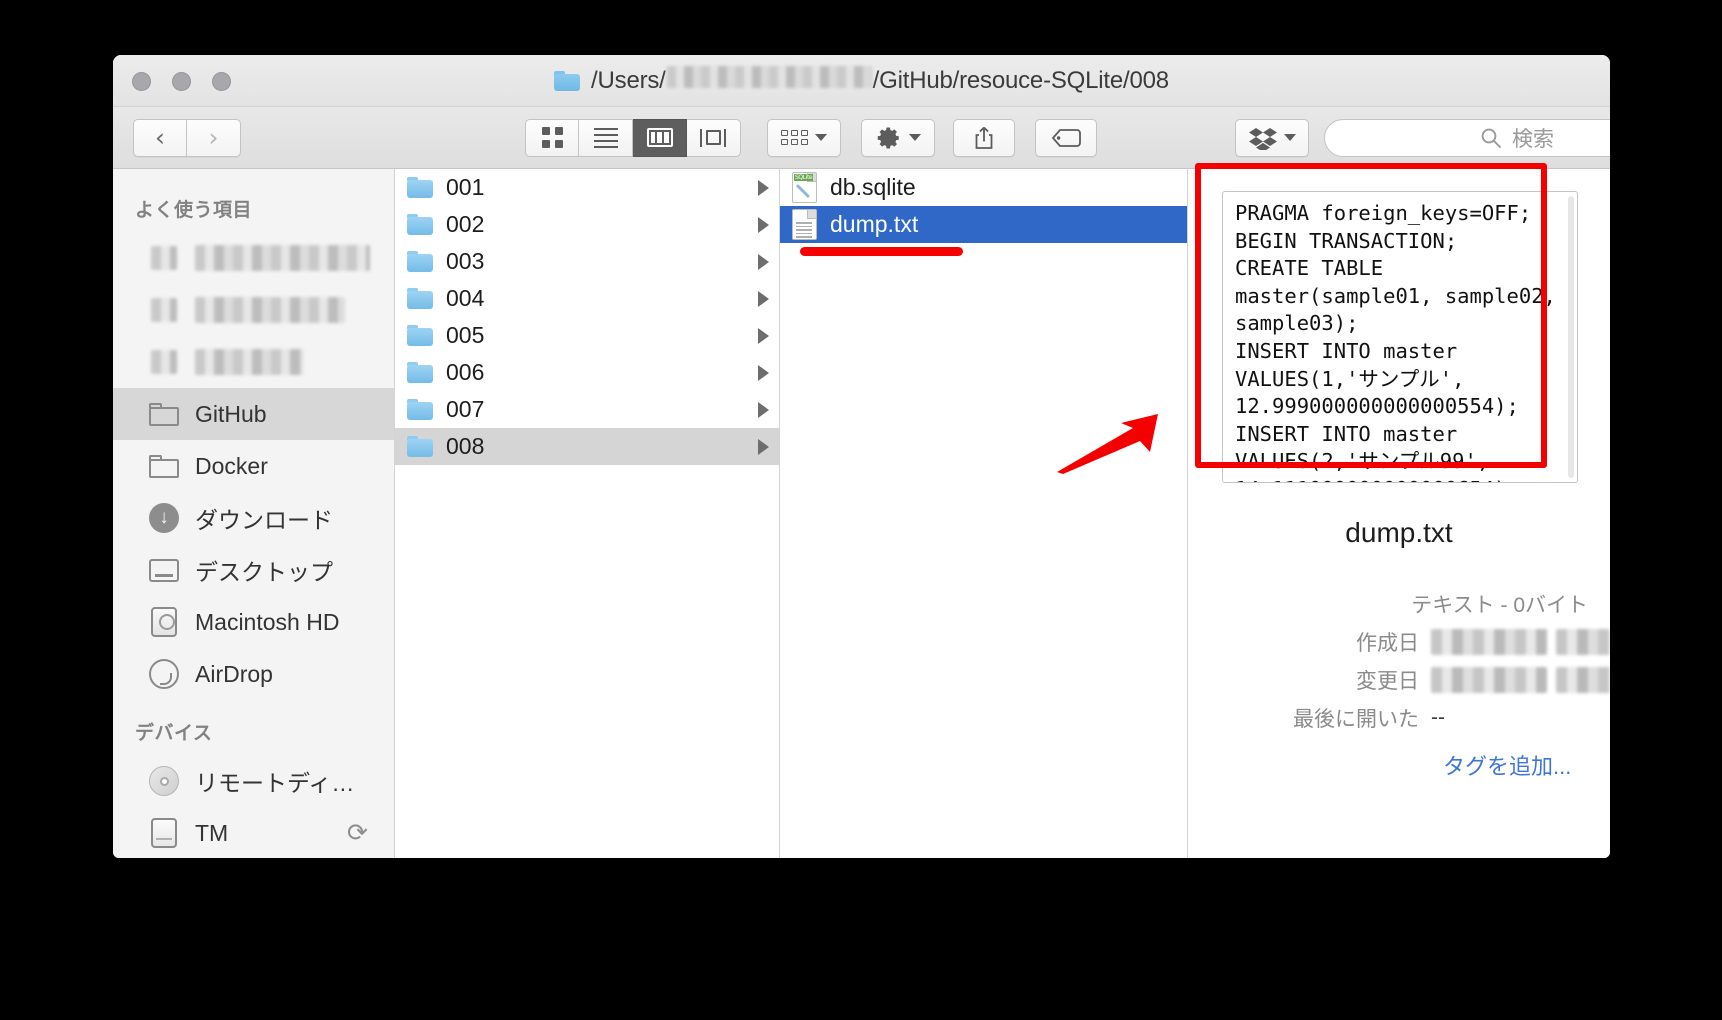  Describe the element at coordinates (465, 298) in the screenshot. I see `folder-name: 004` at that location.